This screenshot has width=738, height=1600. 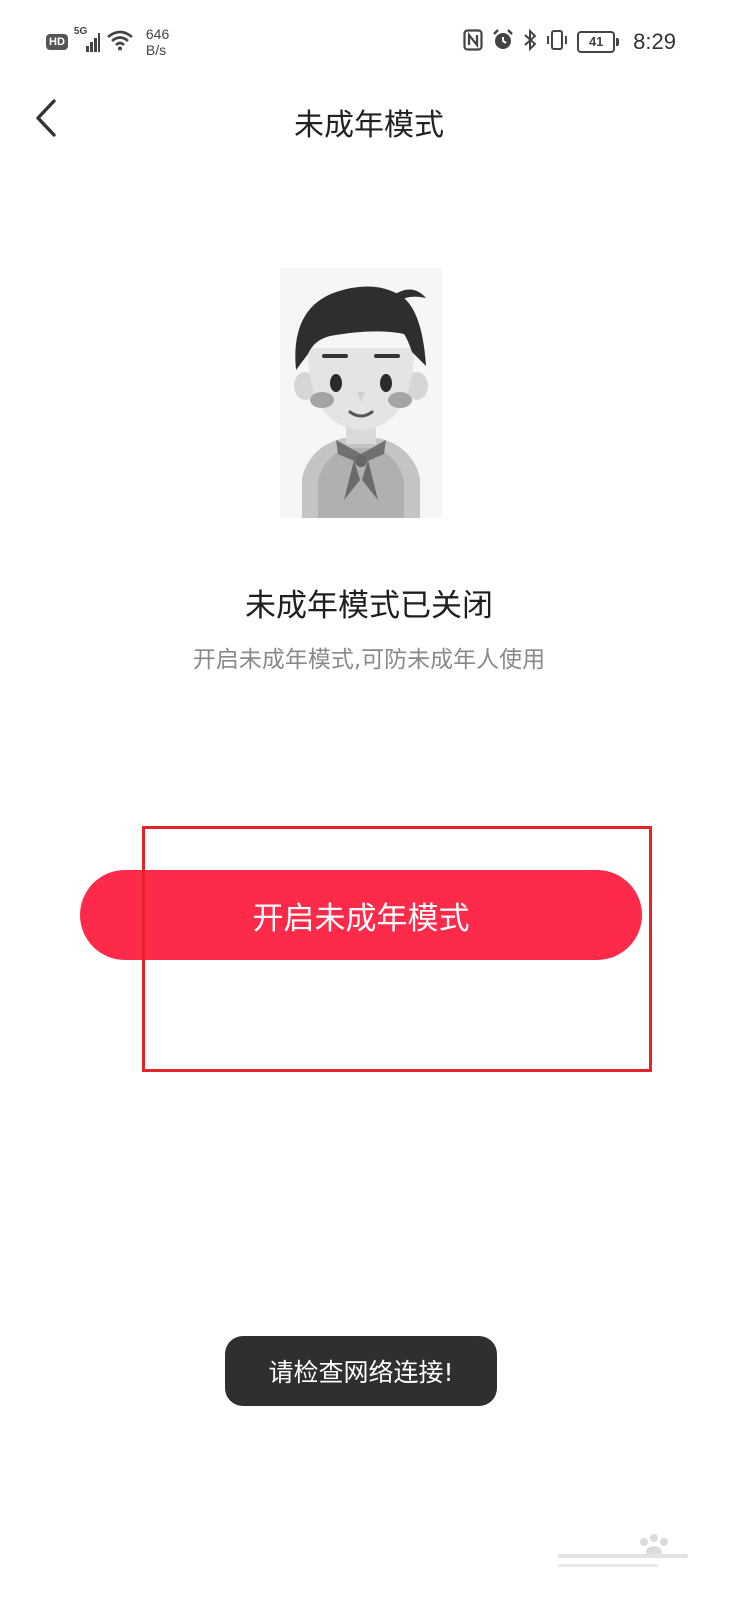 I want to click on enable-minor-mode-button: 开启未成年模式, so click(x=361, y=915).